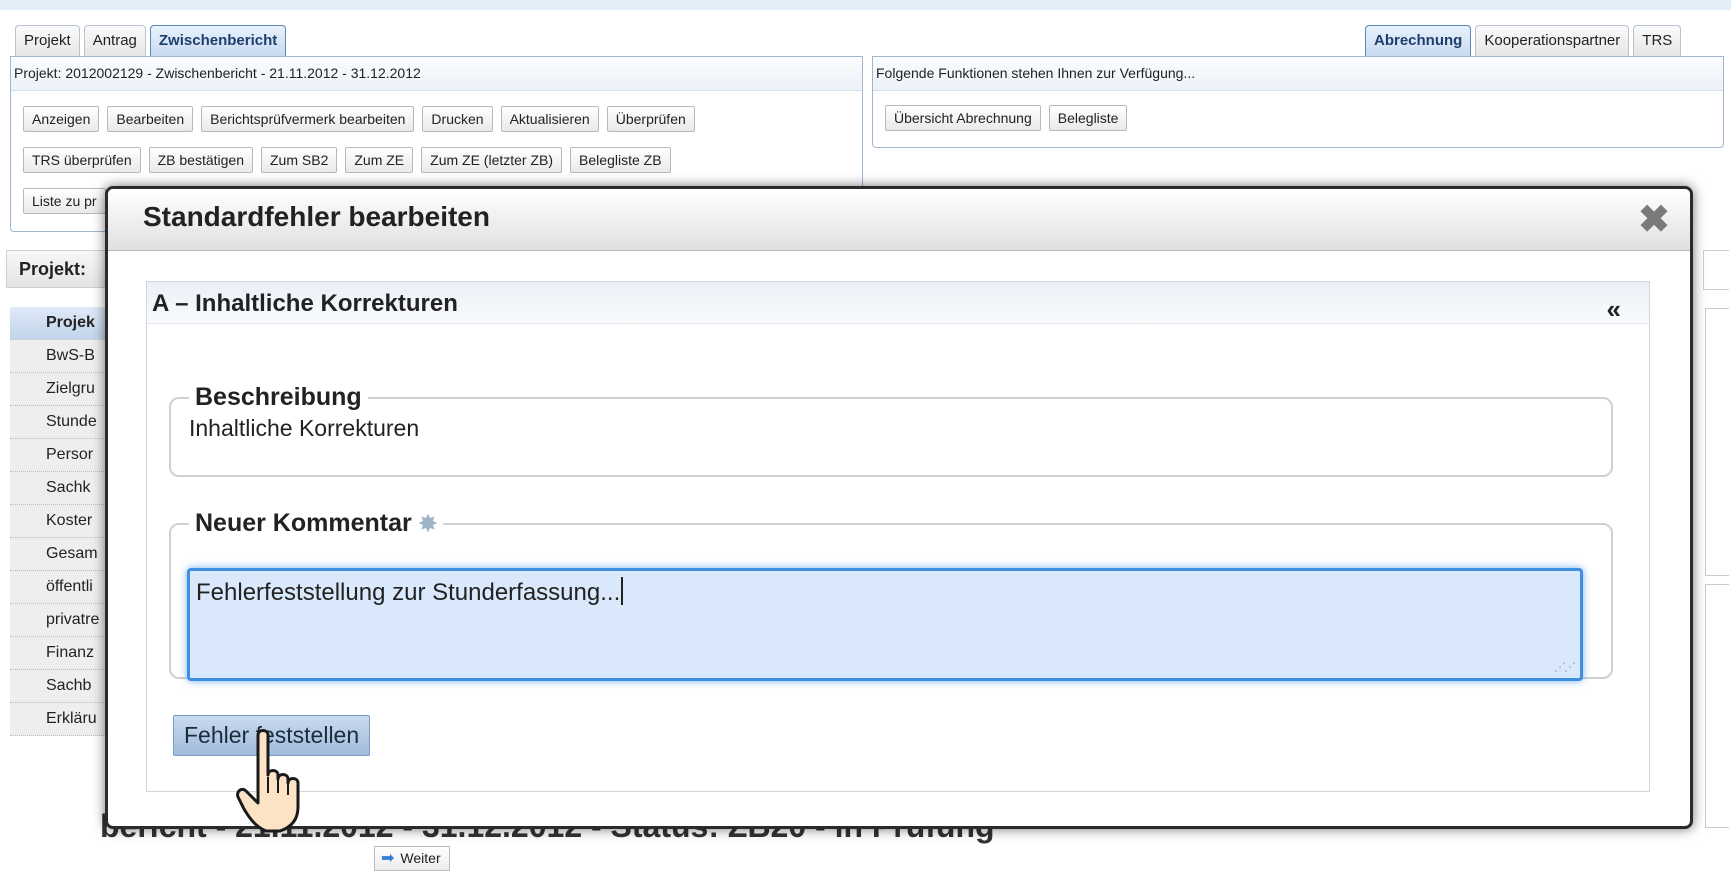 This screenshot has width=1731, height=871. What do you see at coordinates (150, 119) in the screenshot?
I see `bearbeiten-button: Bearbeiten` at bounding box center [150, 119].